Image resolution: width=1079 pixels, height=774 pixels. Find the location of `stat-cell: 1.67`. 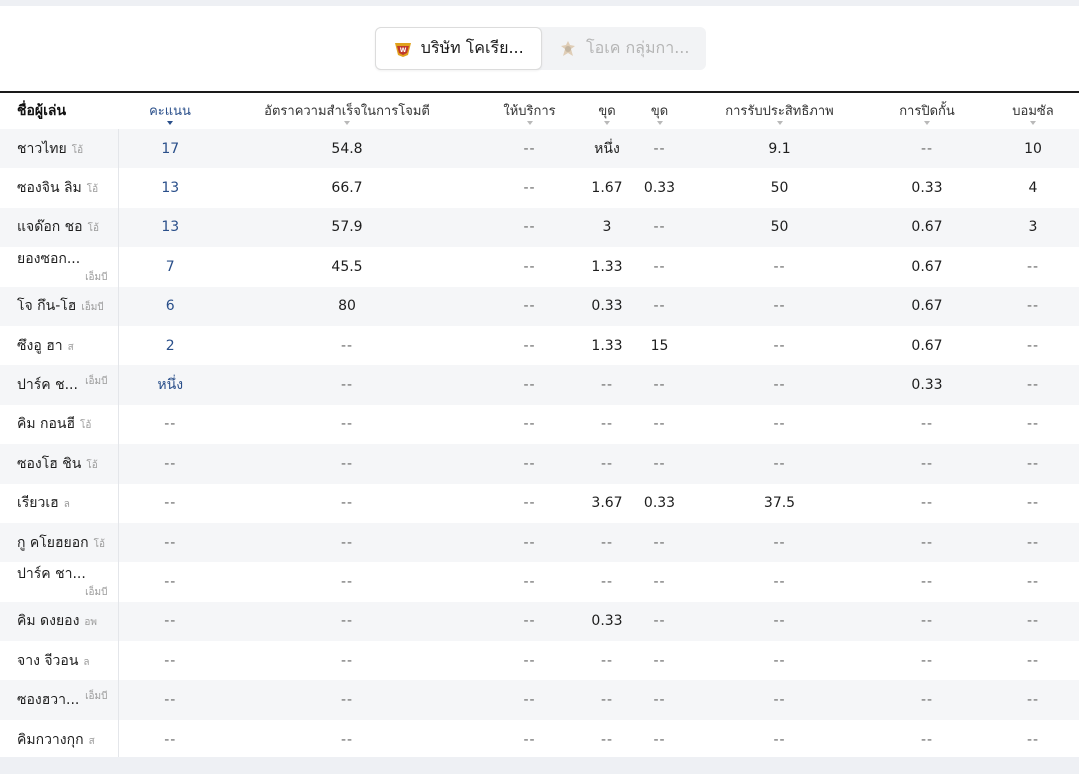

stat-cell: 1.67 is located at coordinates (607, 187).